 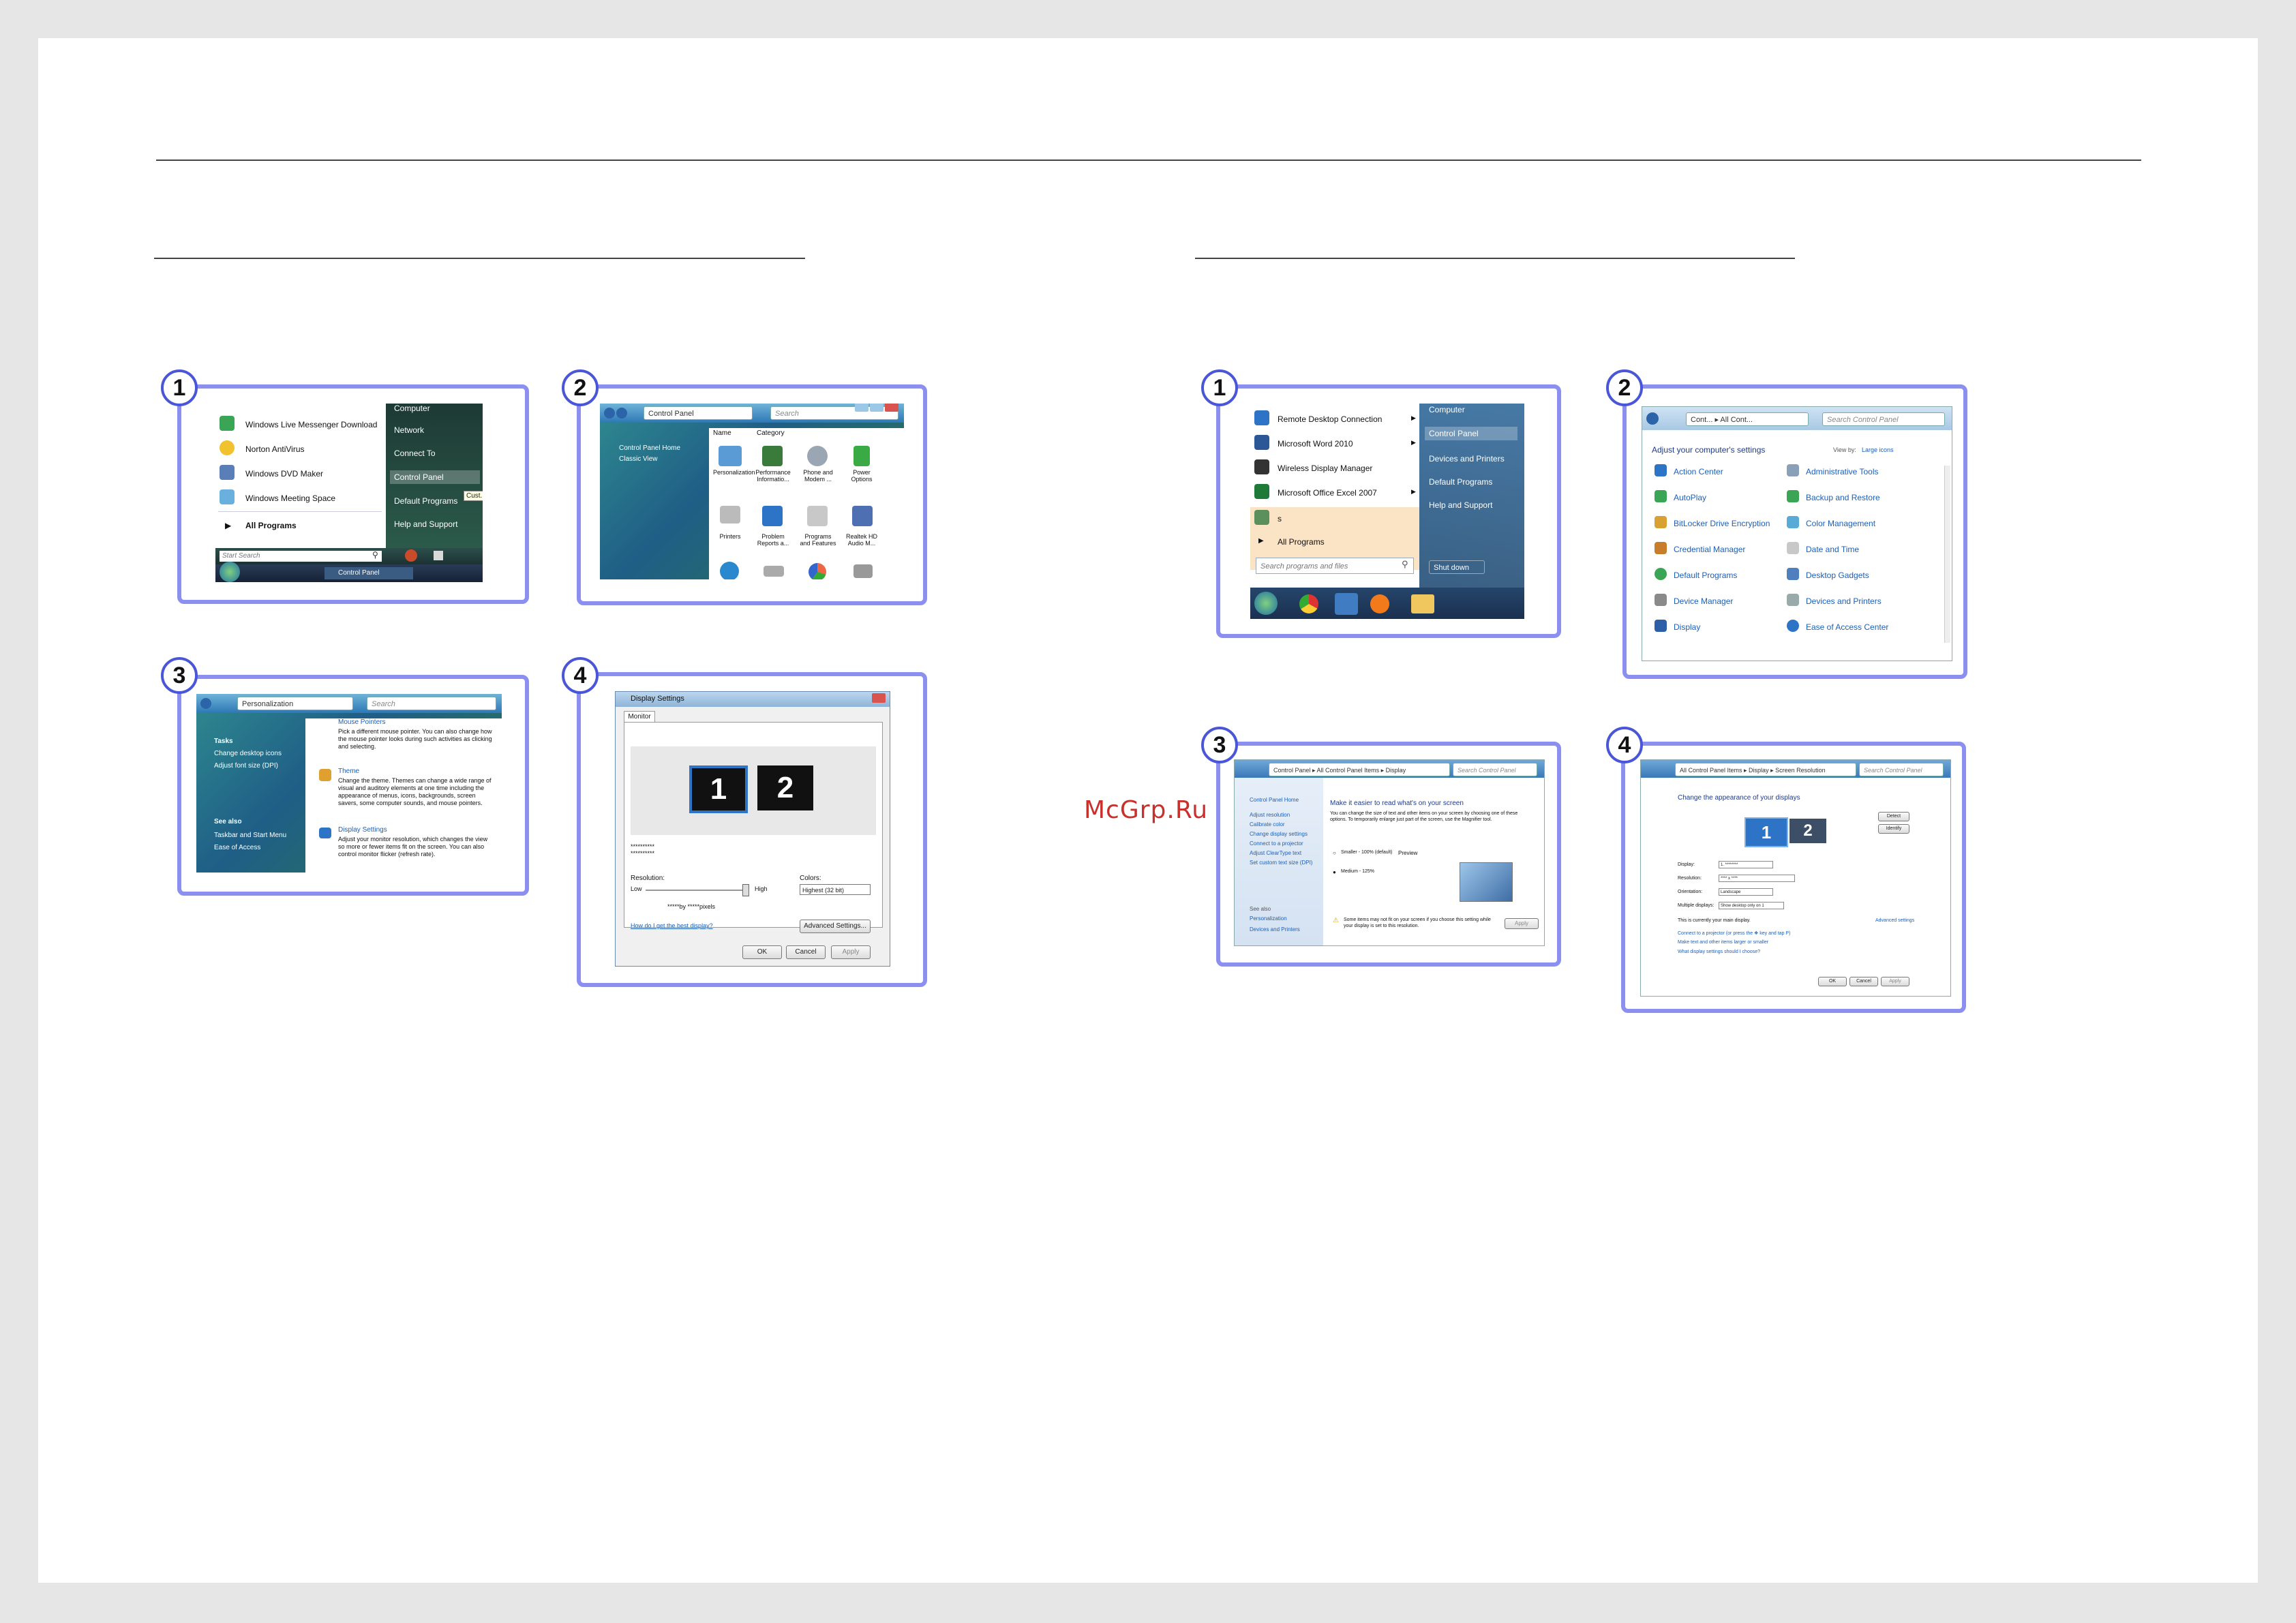 What do you see at coordinates (1330, 419) in the screenshot?
I see `win7-start-left-item: Remote Desktop Connection` at bounding box center [1330, 419].